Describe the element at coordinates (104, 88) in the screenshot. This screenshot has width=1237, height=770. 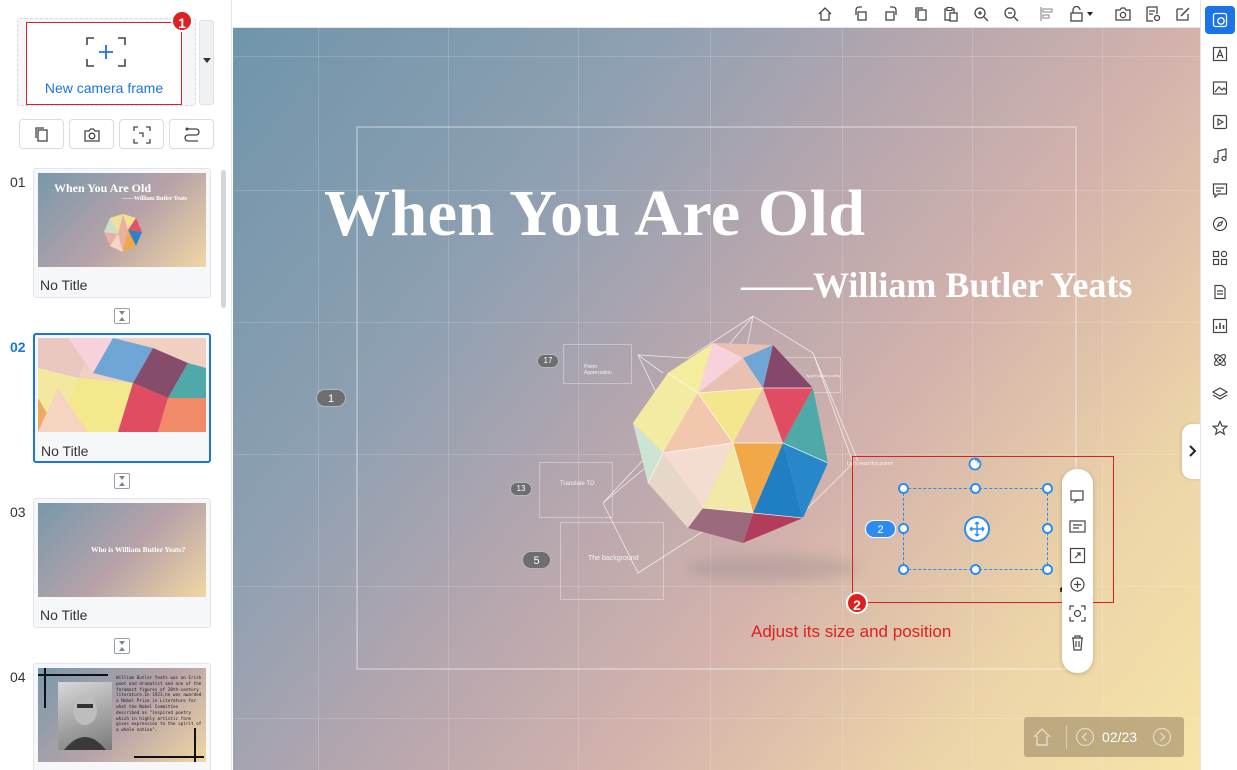
I see `new-camera-frame-label: New camera frame` at that location.